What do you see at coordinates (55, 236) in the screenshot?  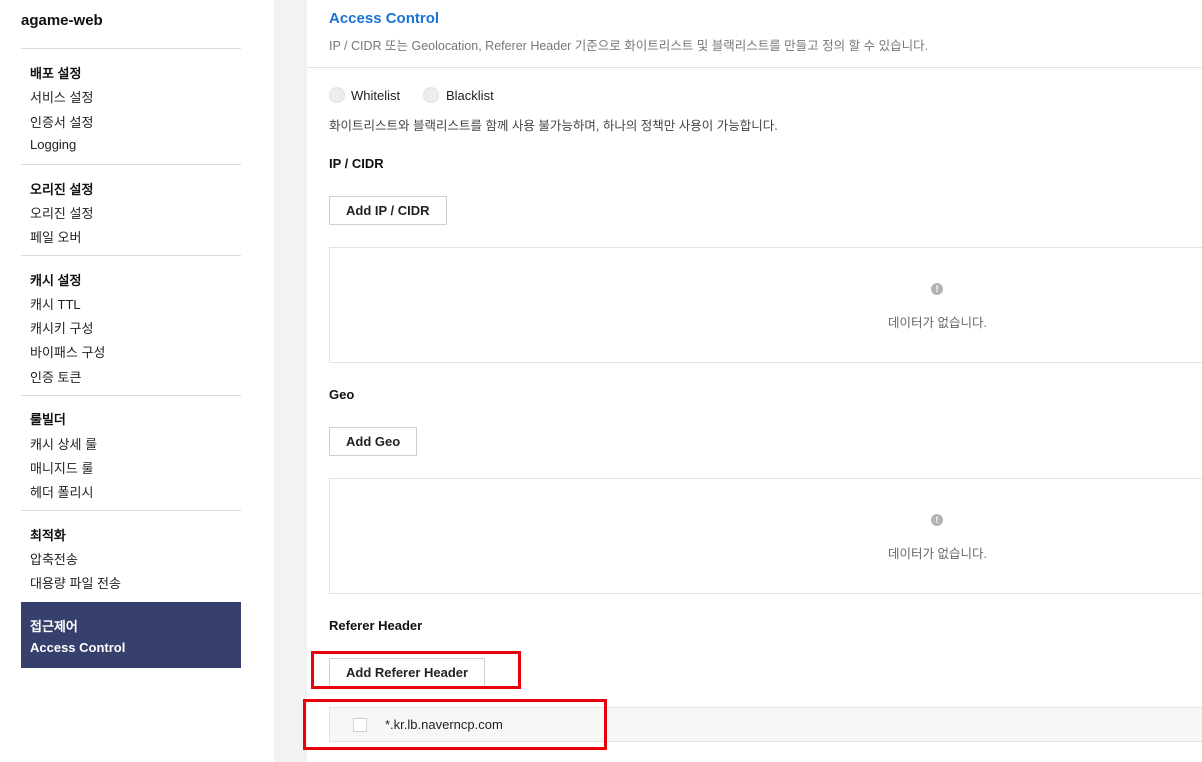 I see `sidebar-item-failover: 페일 오버` at bounding box center [55, 236].